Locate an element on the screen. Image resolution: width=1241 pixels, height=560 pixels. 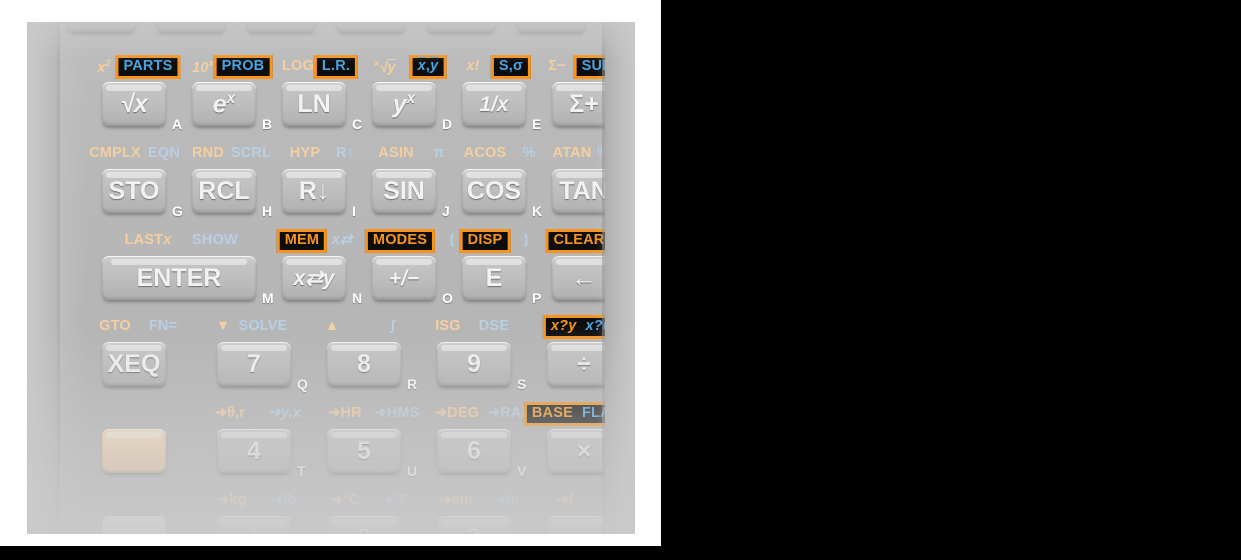
row-123-legends: ➜kg ➜lb ➜°C ➜°F ➜cm ➜in ➜l ➜gal is located at coordinates (347, 502).